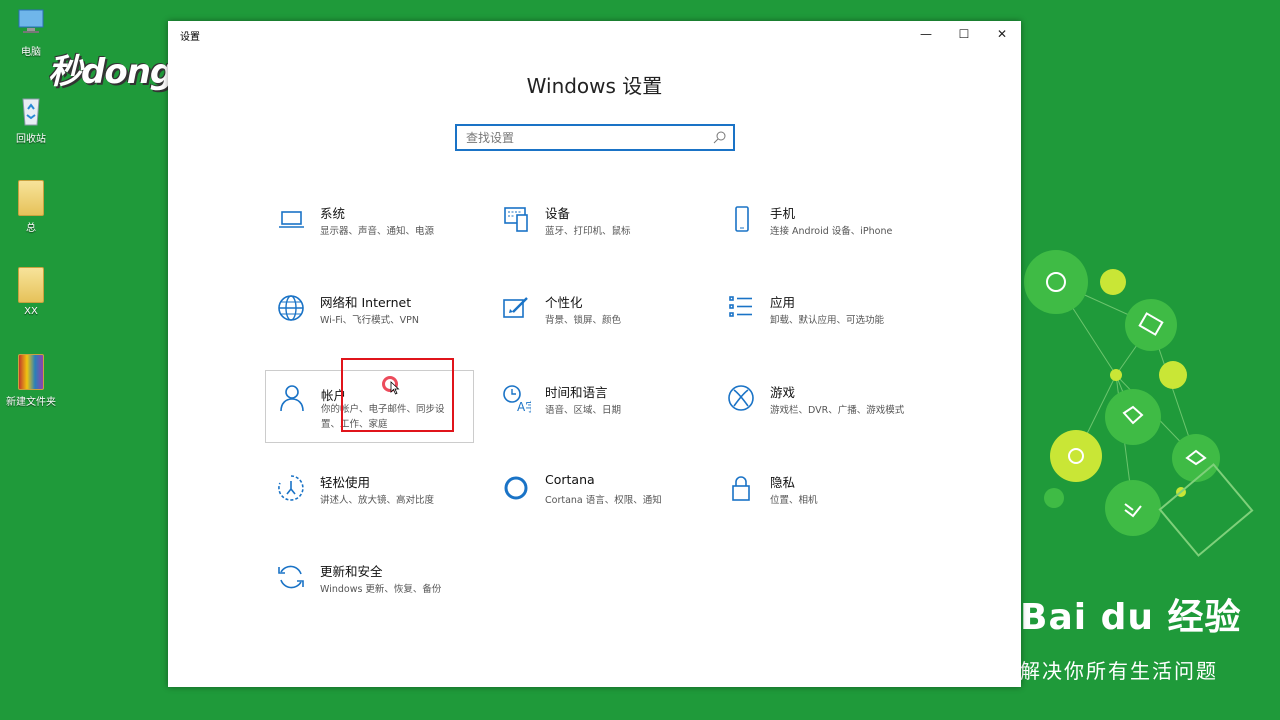 This screenshot has width=1280, height=720. What do you see at coordinates (564, 302) in the screenshot?
I see `category-title: 个性化` at bounding box center [564, 302].